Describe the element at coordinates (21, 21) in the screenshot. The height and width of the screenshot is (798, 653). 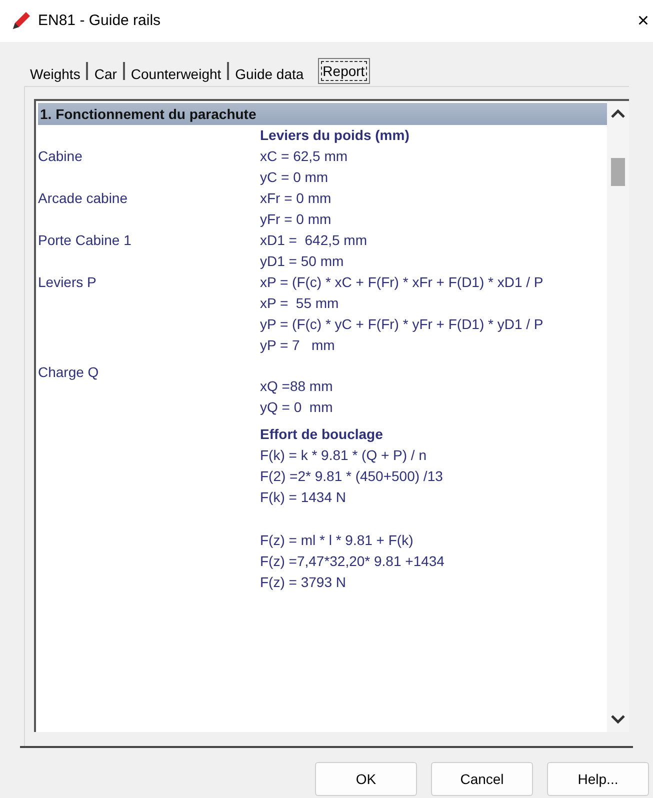
I see `pencil-icon` at that location.